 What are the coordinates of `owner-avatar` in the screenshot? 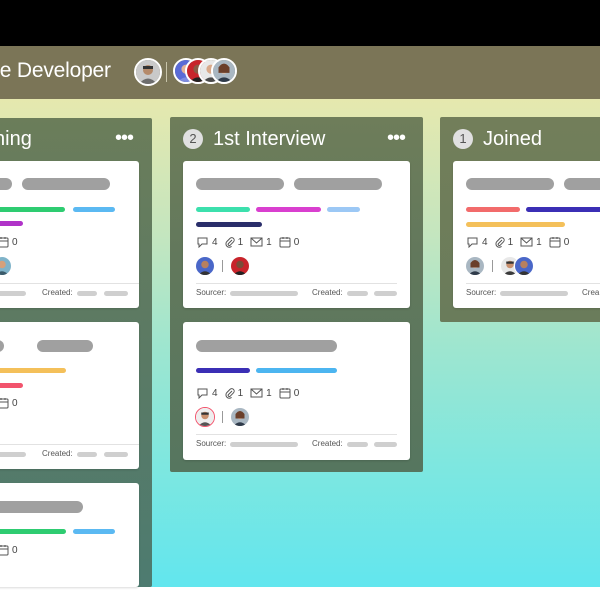 It's located at (148, 72).